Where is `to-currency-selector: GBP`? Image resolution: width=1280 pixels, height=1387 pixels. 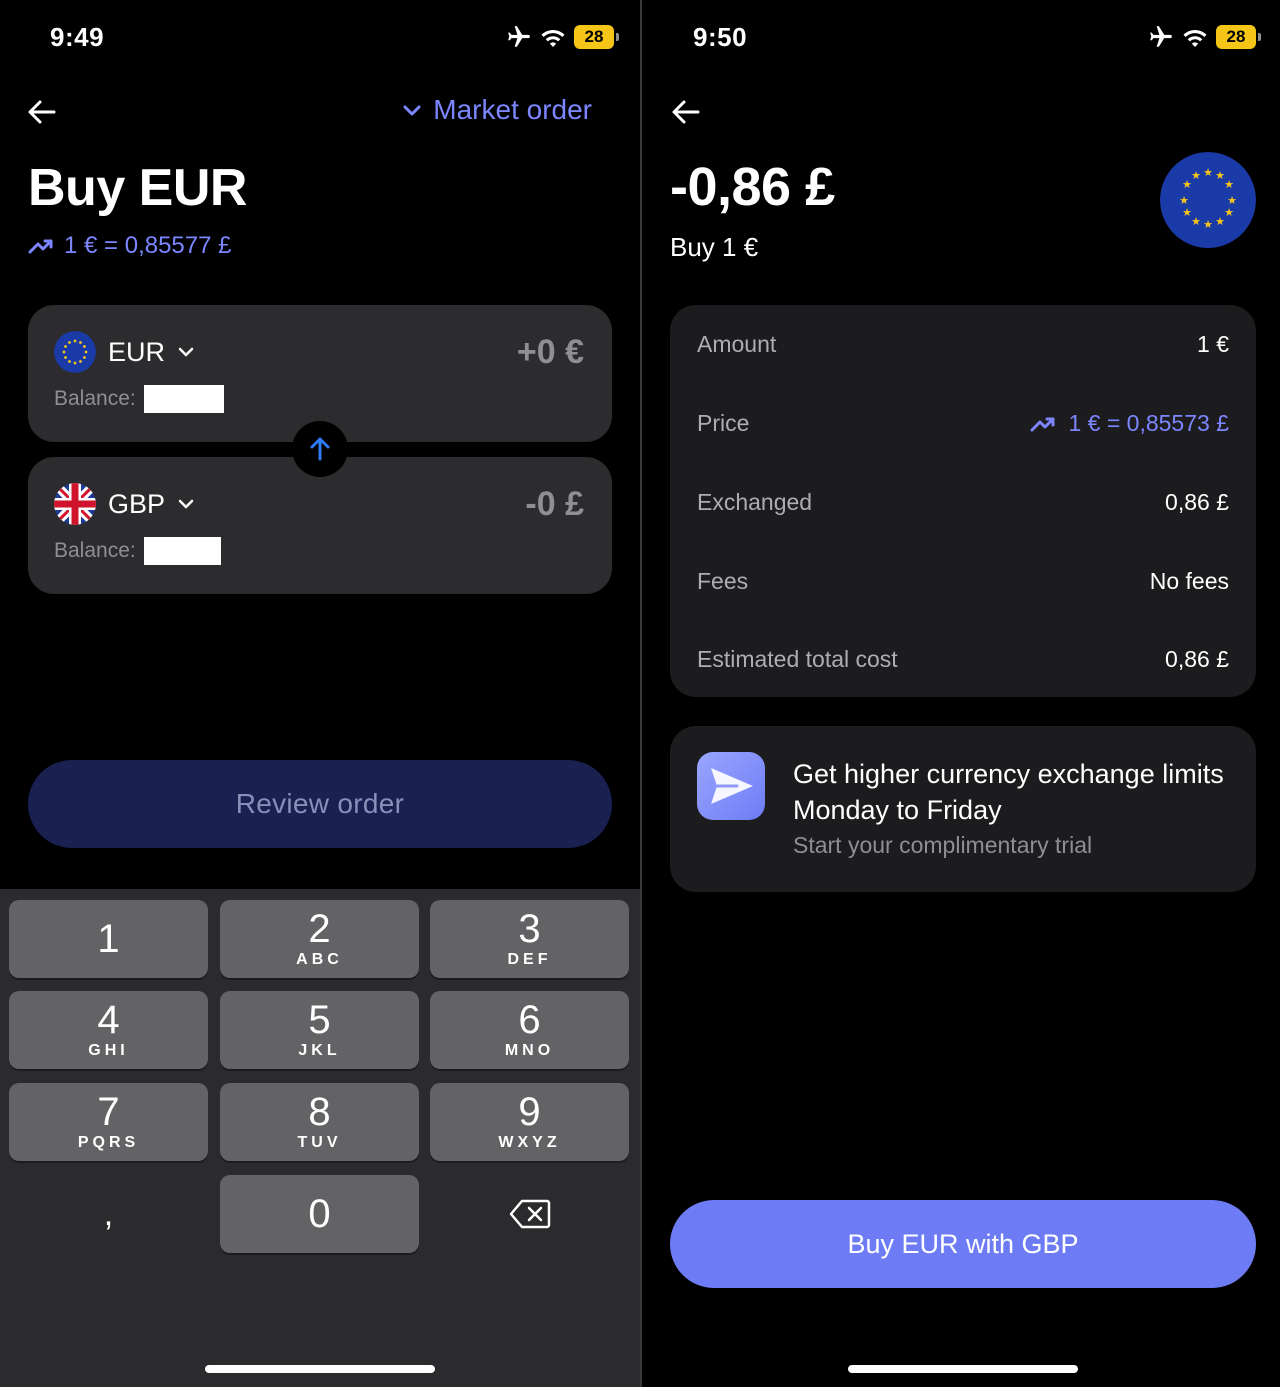
to-currency-selector: GBP is located at coordinates (124, 504).